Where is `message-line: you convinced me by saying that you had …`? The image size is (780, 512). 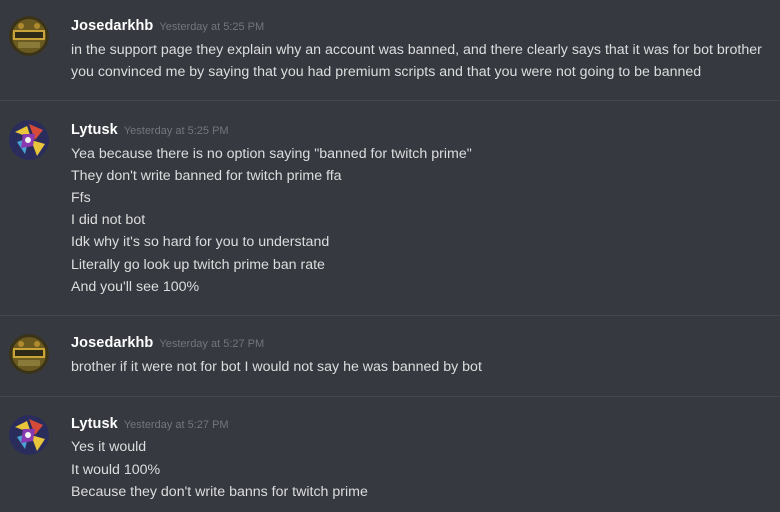
message-line: you convinced me by saying that you had … is located at coordinates (386, 72).